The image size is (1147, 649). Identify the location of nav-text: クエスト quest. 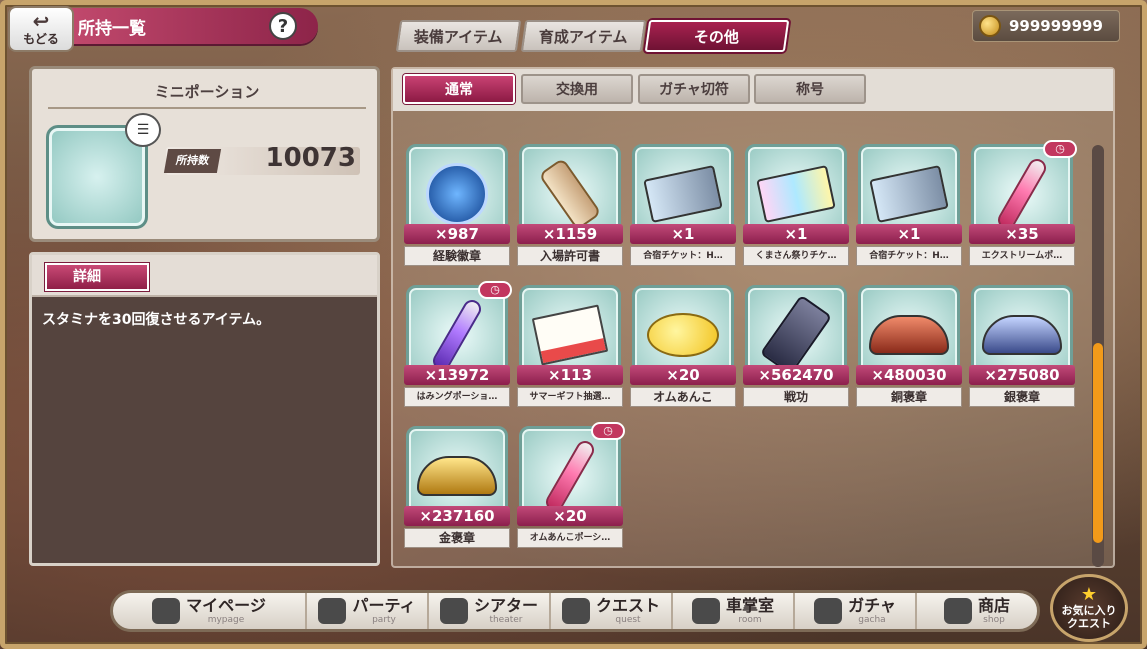
(627, 610).